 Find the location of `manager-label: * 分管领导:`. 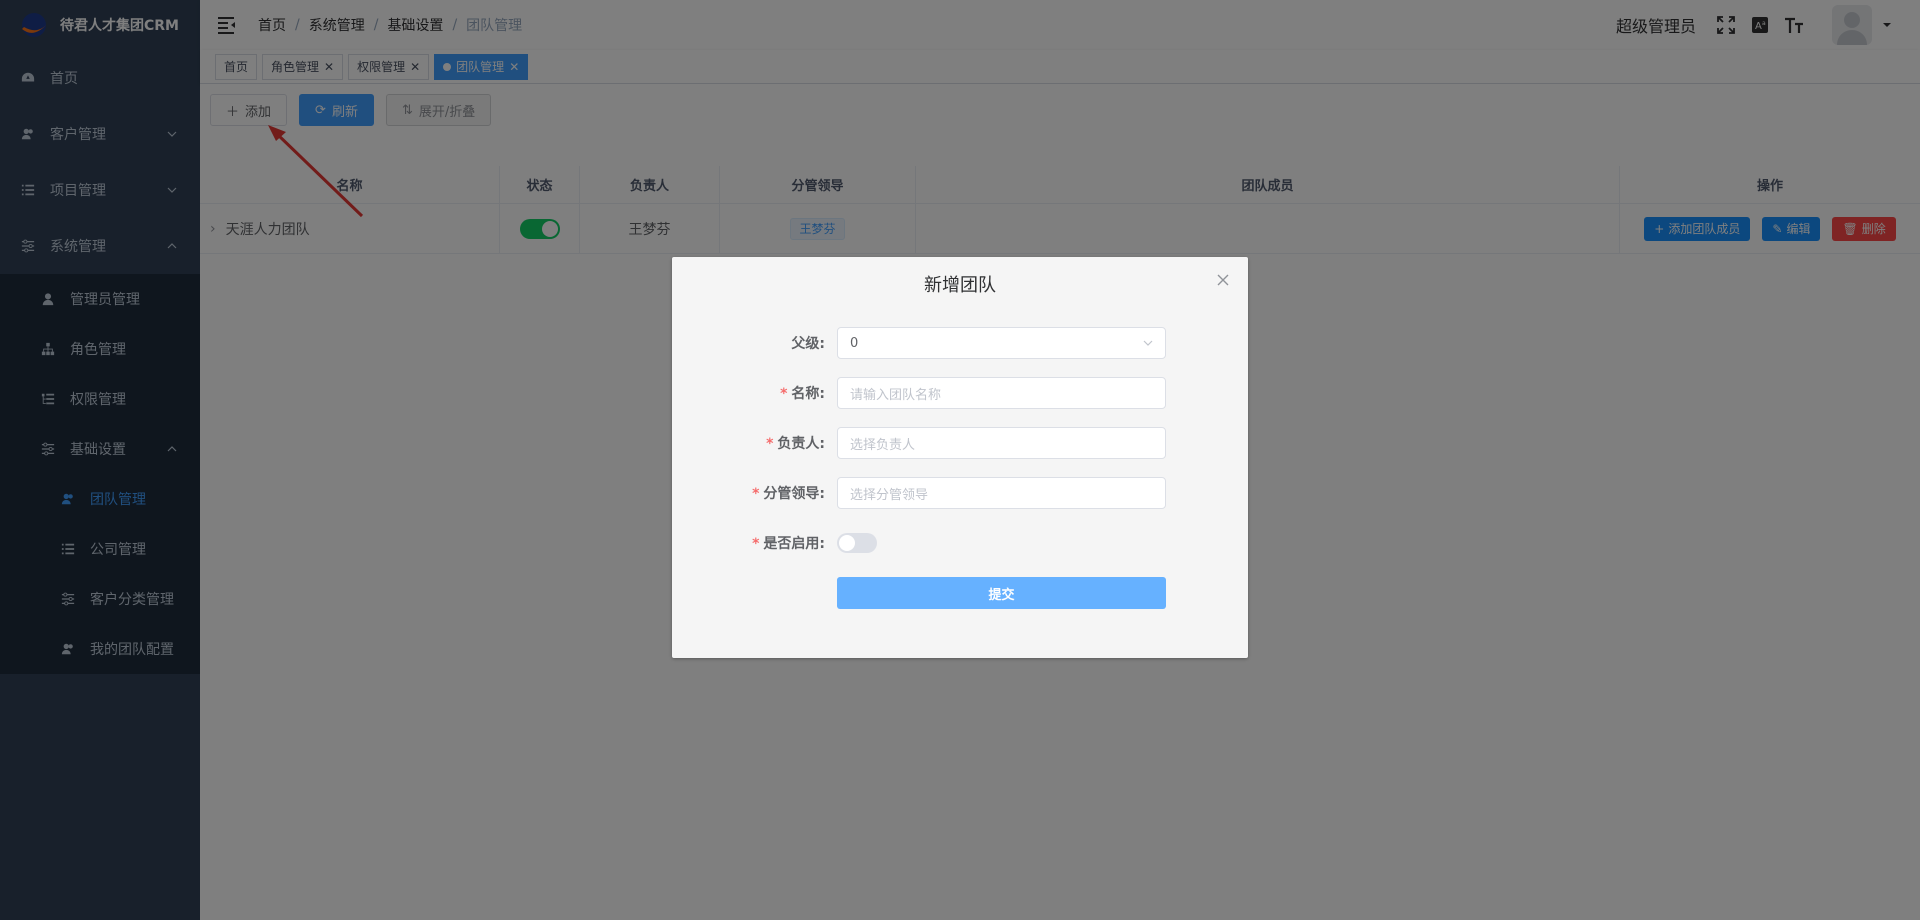

manager-label: * 分管领导: is located at coordinates (788, 494).